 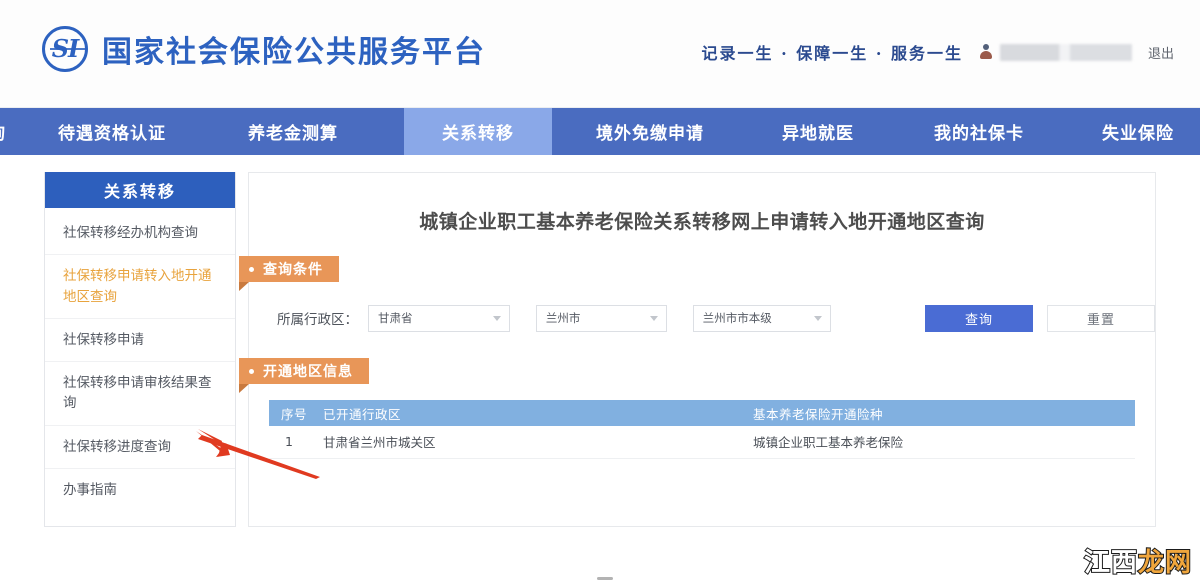 I want to click on query-section-header: 查询条件, so click(x=697, y=273).